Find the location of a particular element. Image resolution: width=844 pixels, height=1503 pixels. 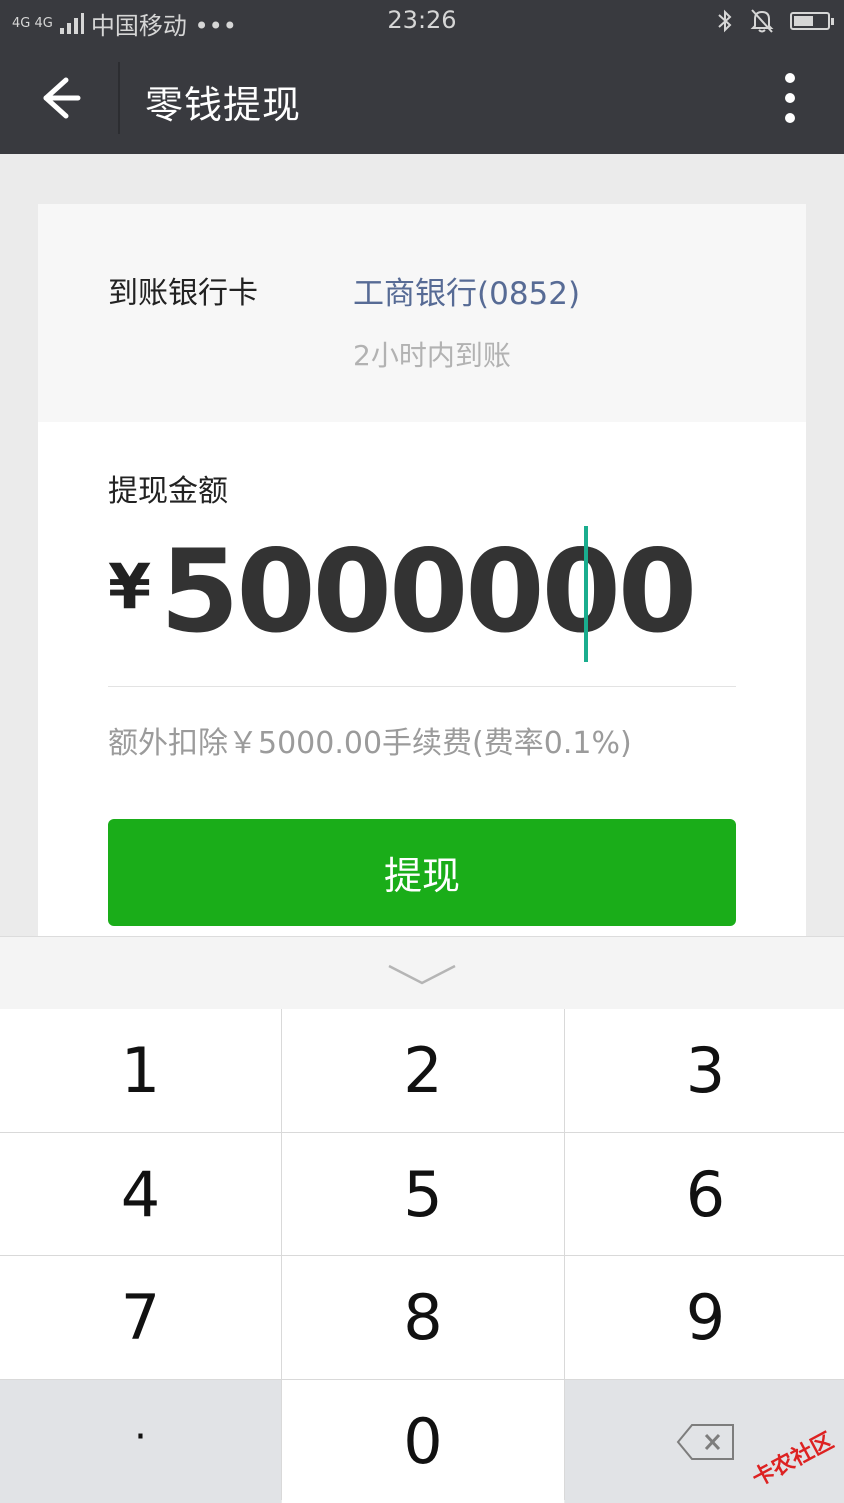

chevron-down-icon is located at coordinates (422, 974).